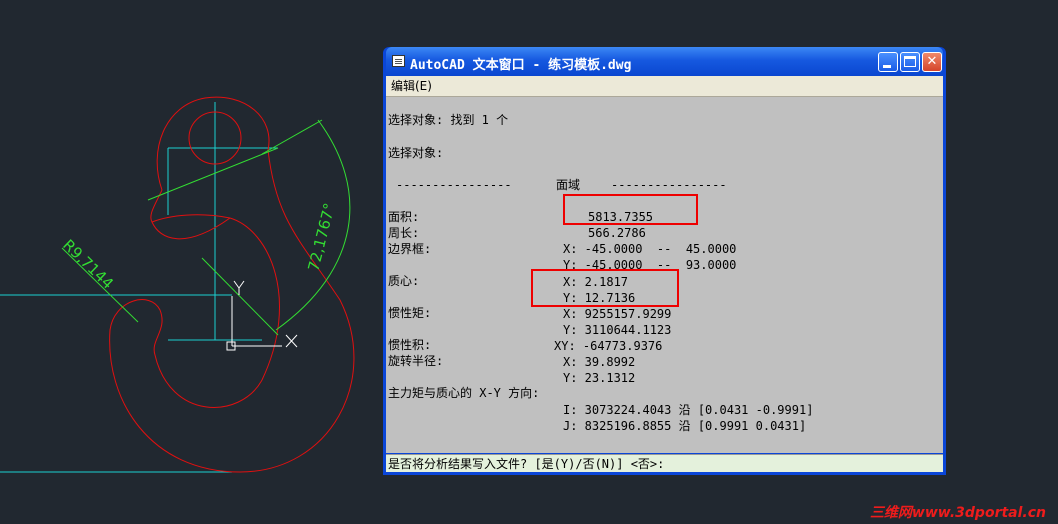  I want to click on section-title: 面域, so click(568, 185).